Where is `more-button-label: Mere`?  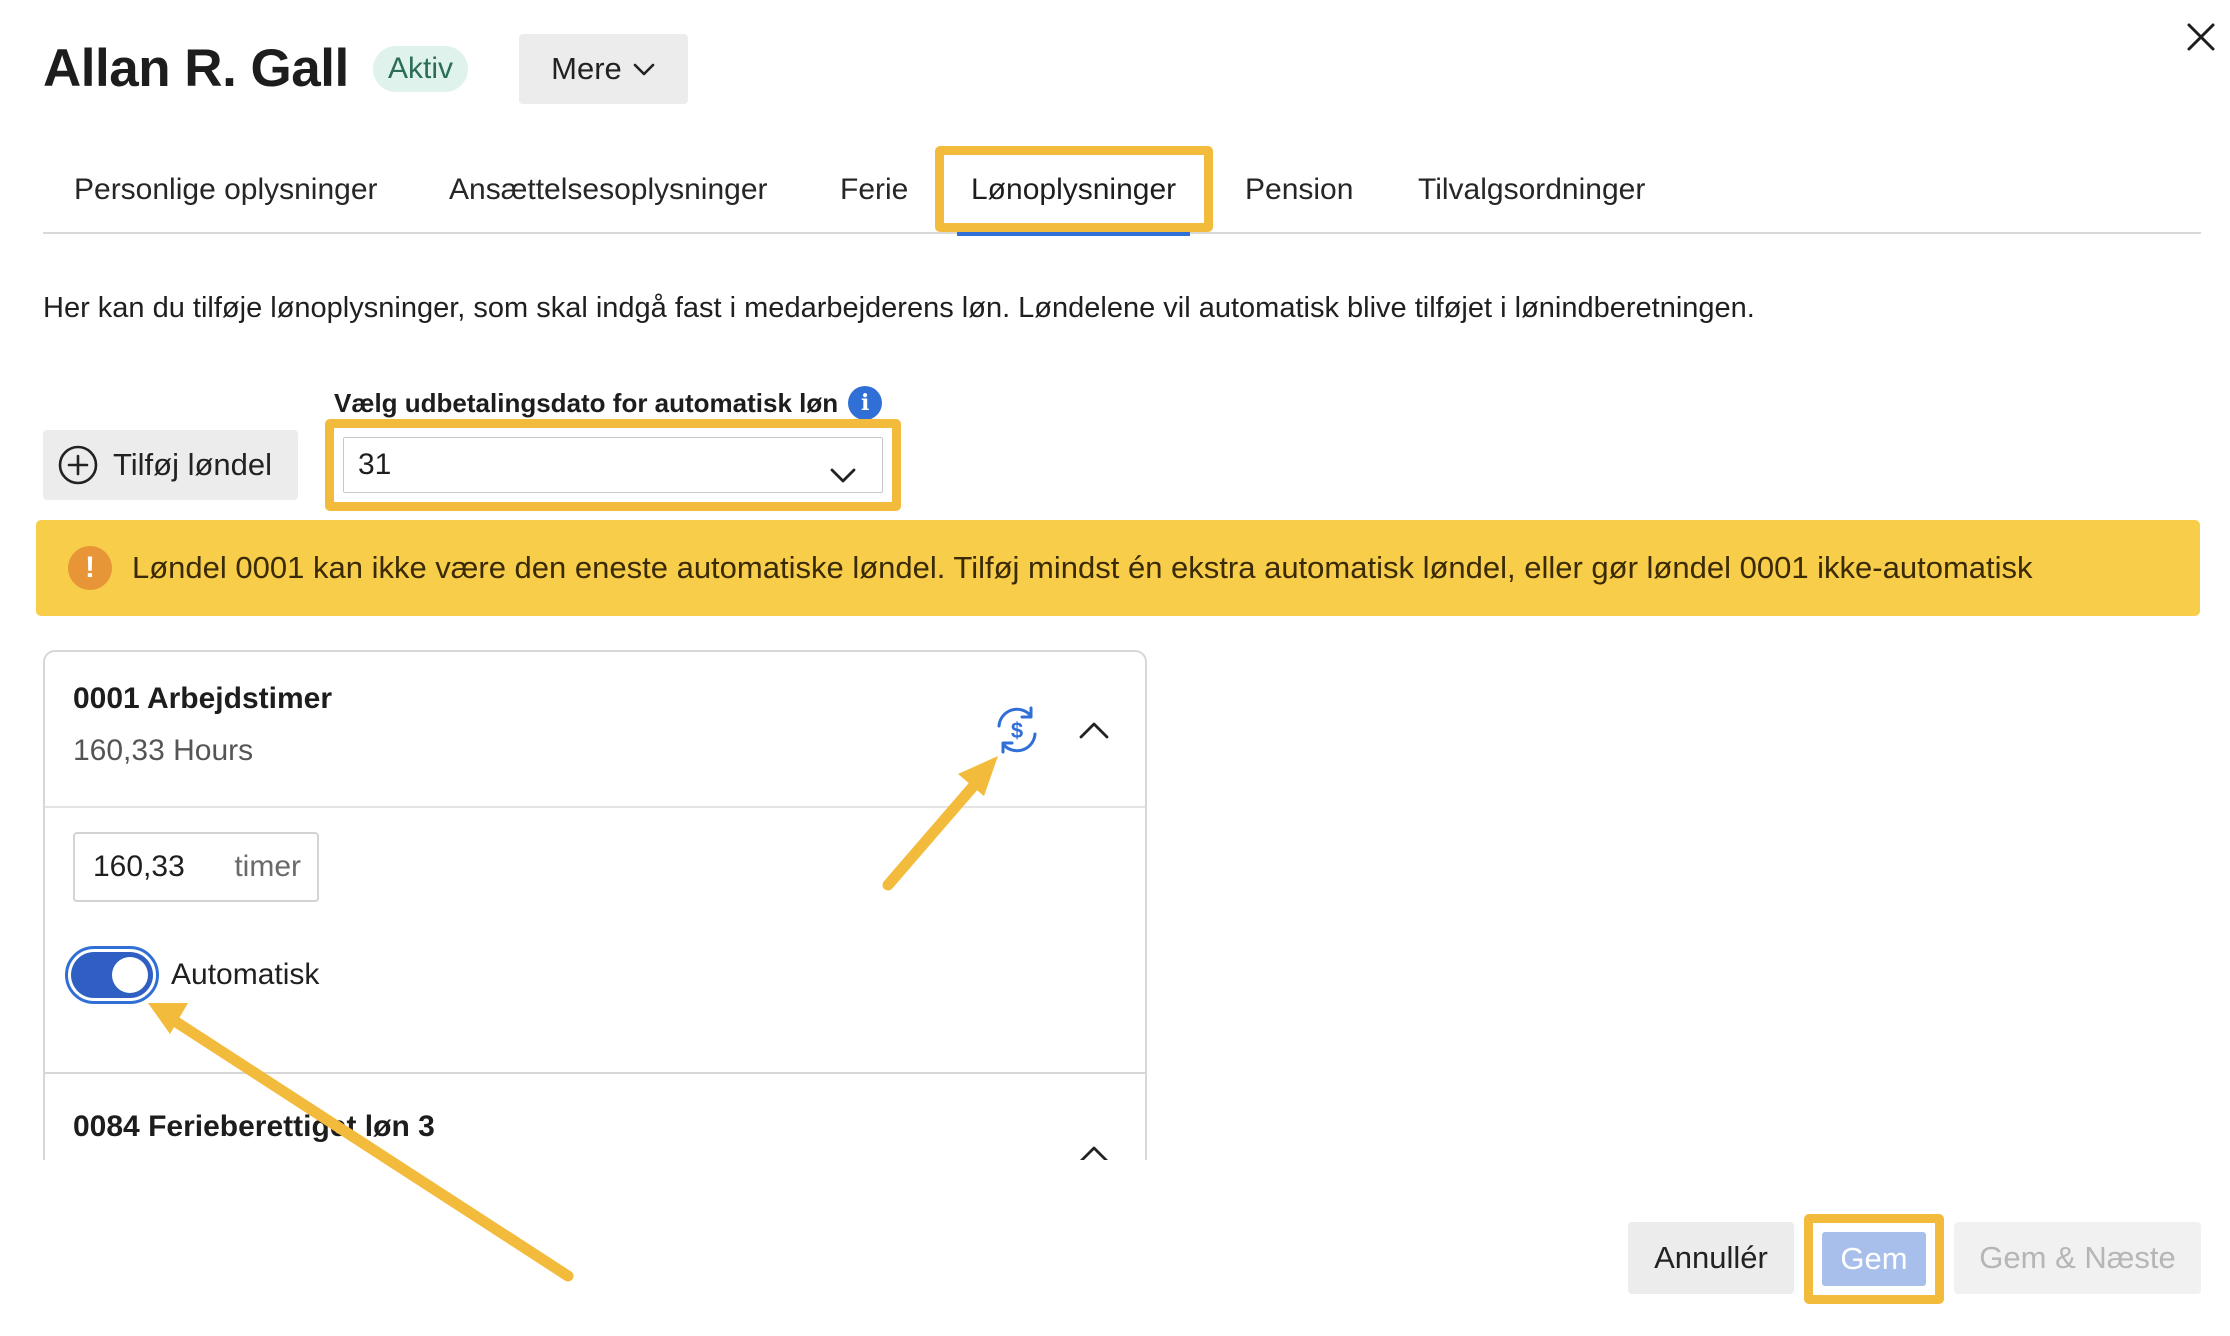
more-button-label: Mere is located at coordinates (586, 68).